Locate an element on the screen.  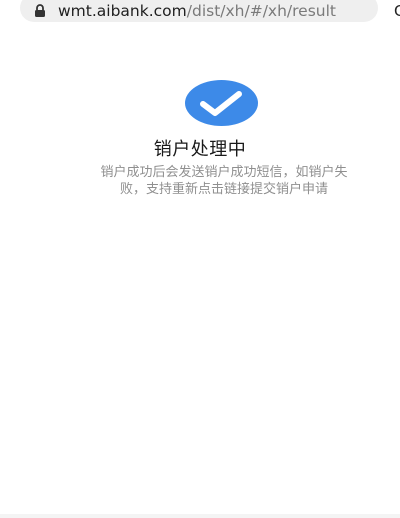
lock-icon is located at coordinates (40, 10).